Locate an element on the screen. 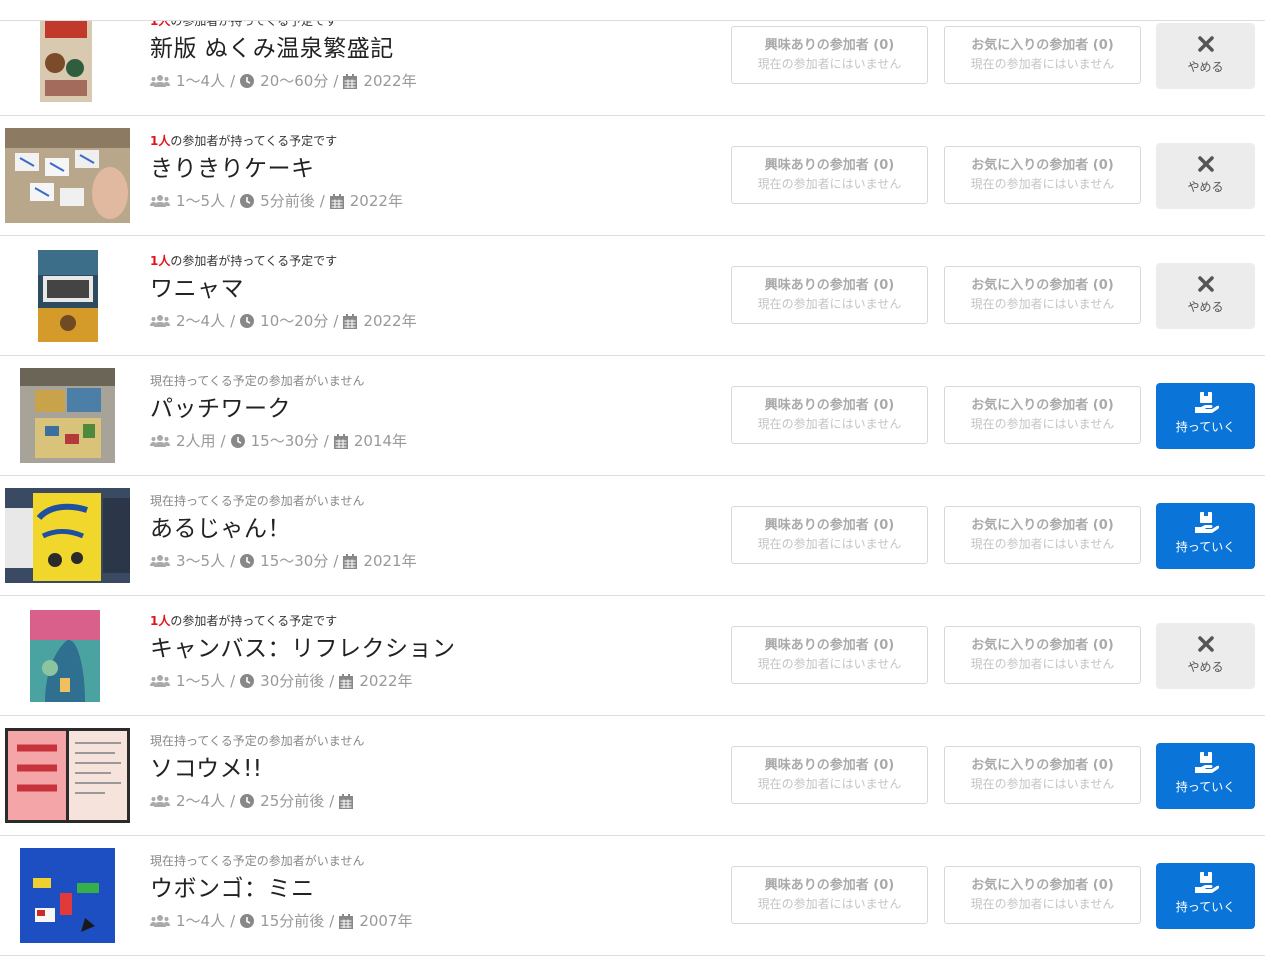 This screenshot has width=1265, height=956. game-title: キャンバス：リフレクション is located at coordinates (430, 649).